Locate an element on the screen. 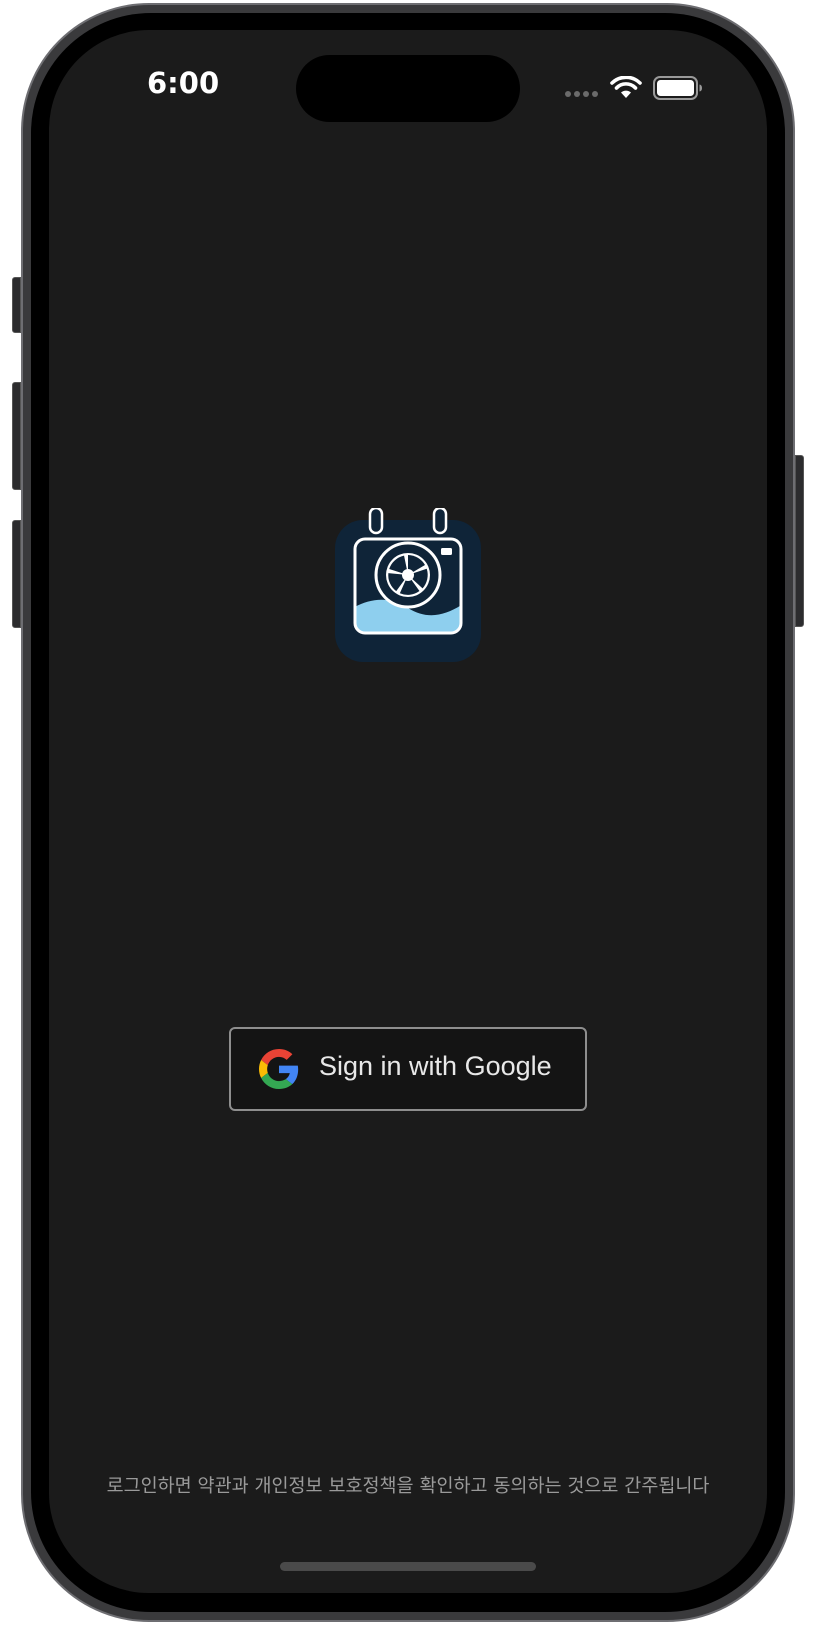 The height and width of the screenshot is (1625, 816). google-sign-in-button: Sign in with Google is located at coordinates (408, 1069).